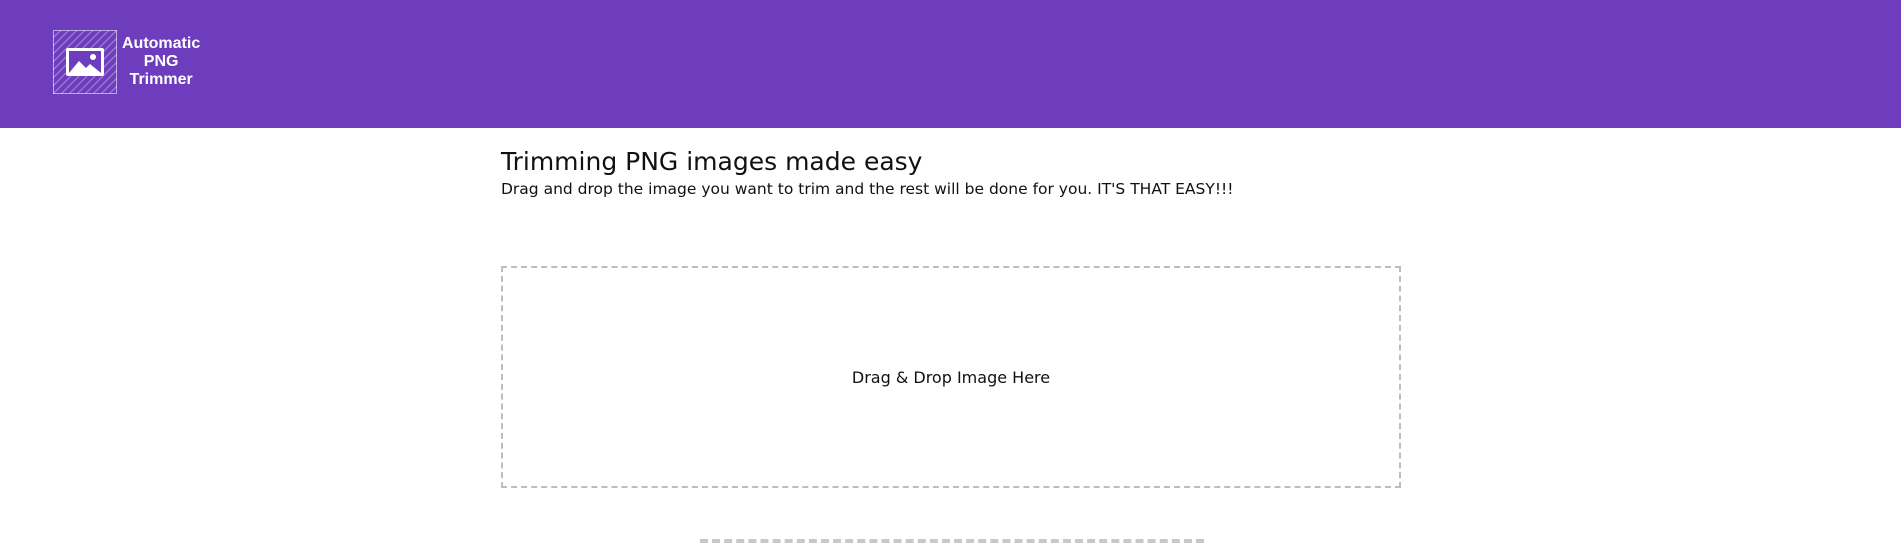  I want to click on logo-text: Automatic PNG Trimmer, so click(161, 62).